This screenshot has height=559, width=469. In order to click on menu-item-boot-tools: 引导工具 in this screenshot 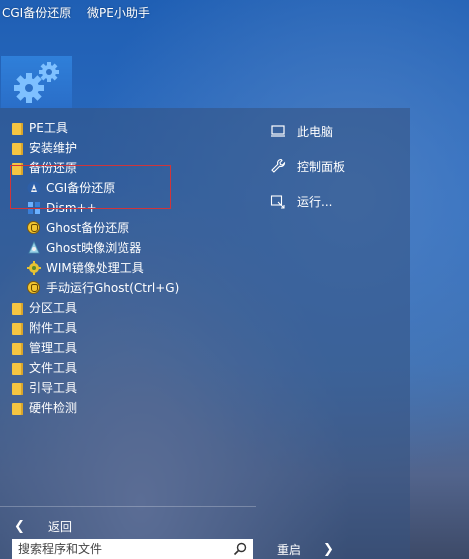, I will do `click(128, 388)`.